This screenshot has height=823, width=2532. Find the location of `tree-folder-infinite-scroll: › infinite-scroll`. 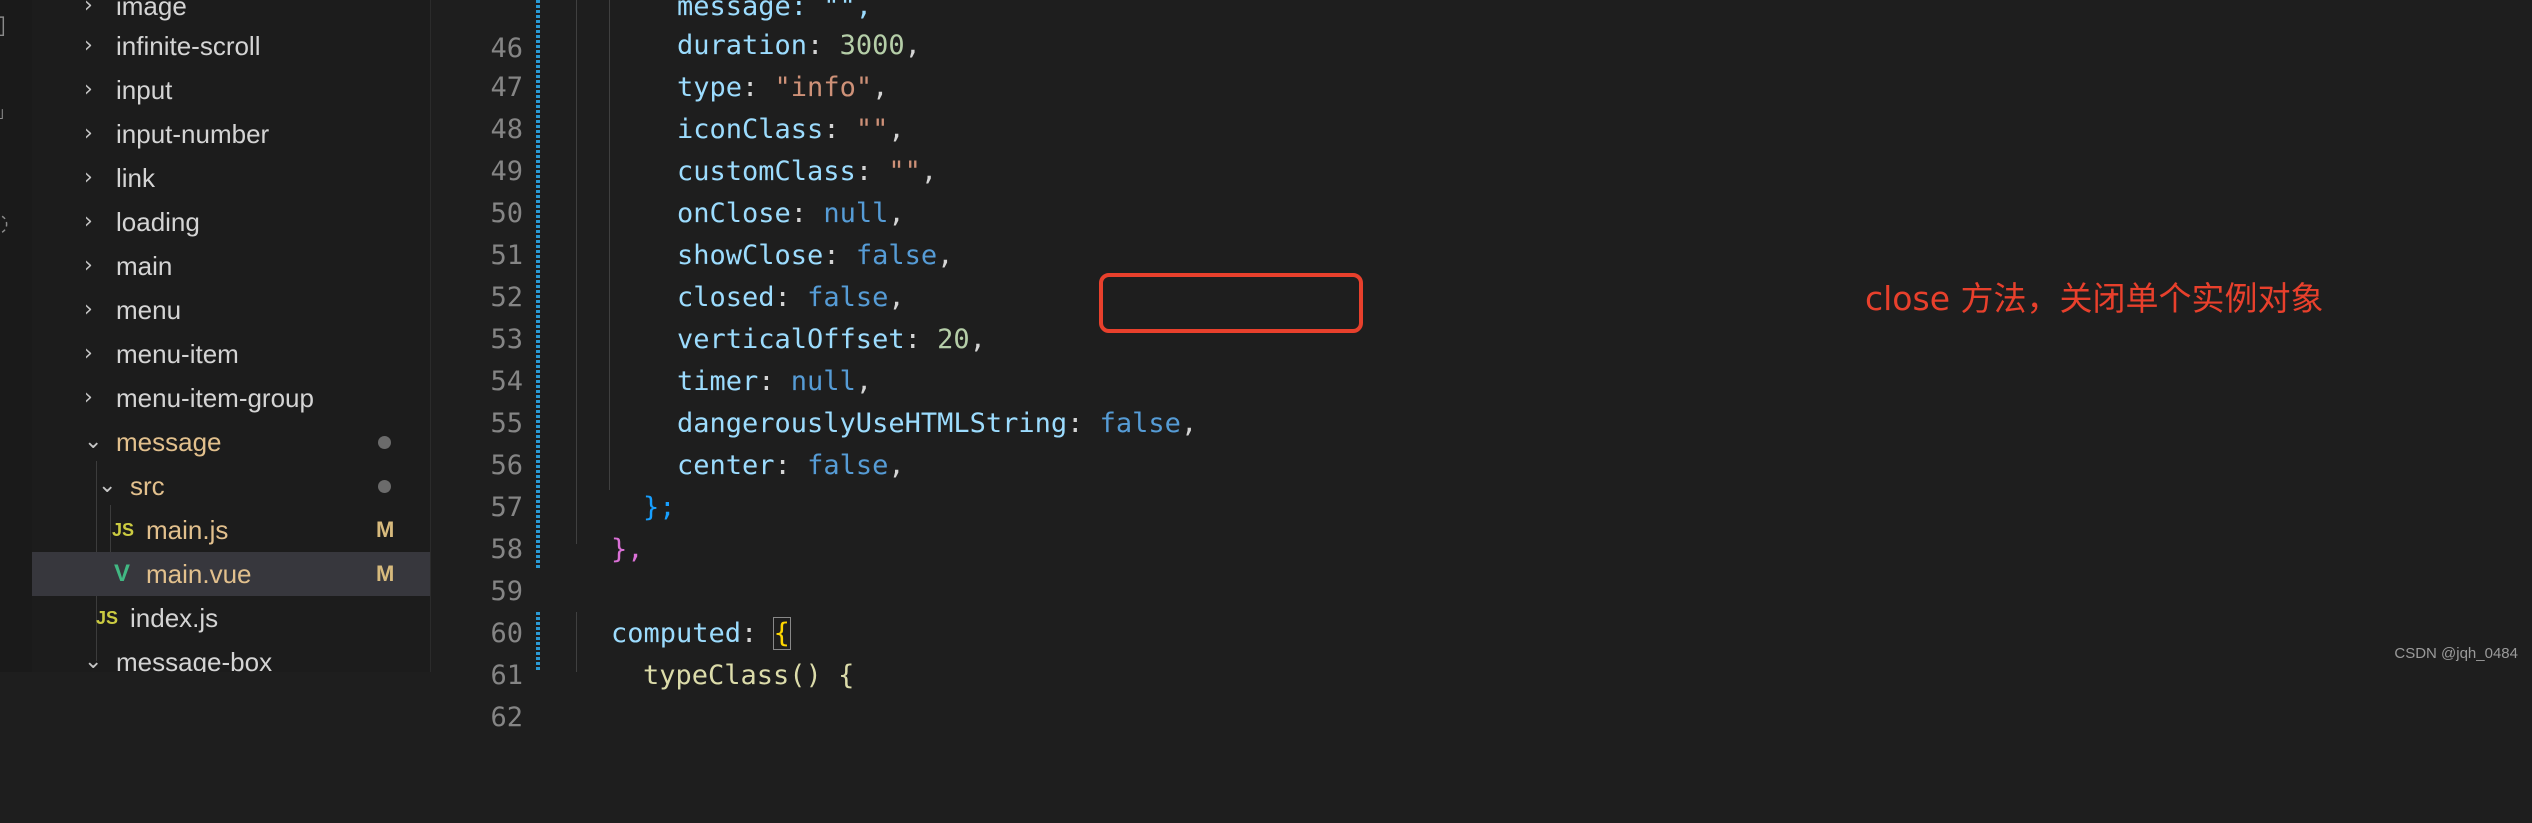

tree-folder-infinite-scroll: › infinite-scroll is located at coordinates (231, 46).